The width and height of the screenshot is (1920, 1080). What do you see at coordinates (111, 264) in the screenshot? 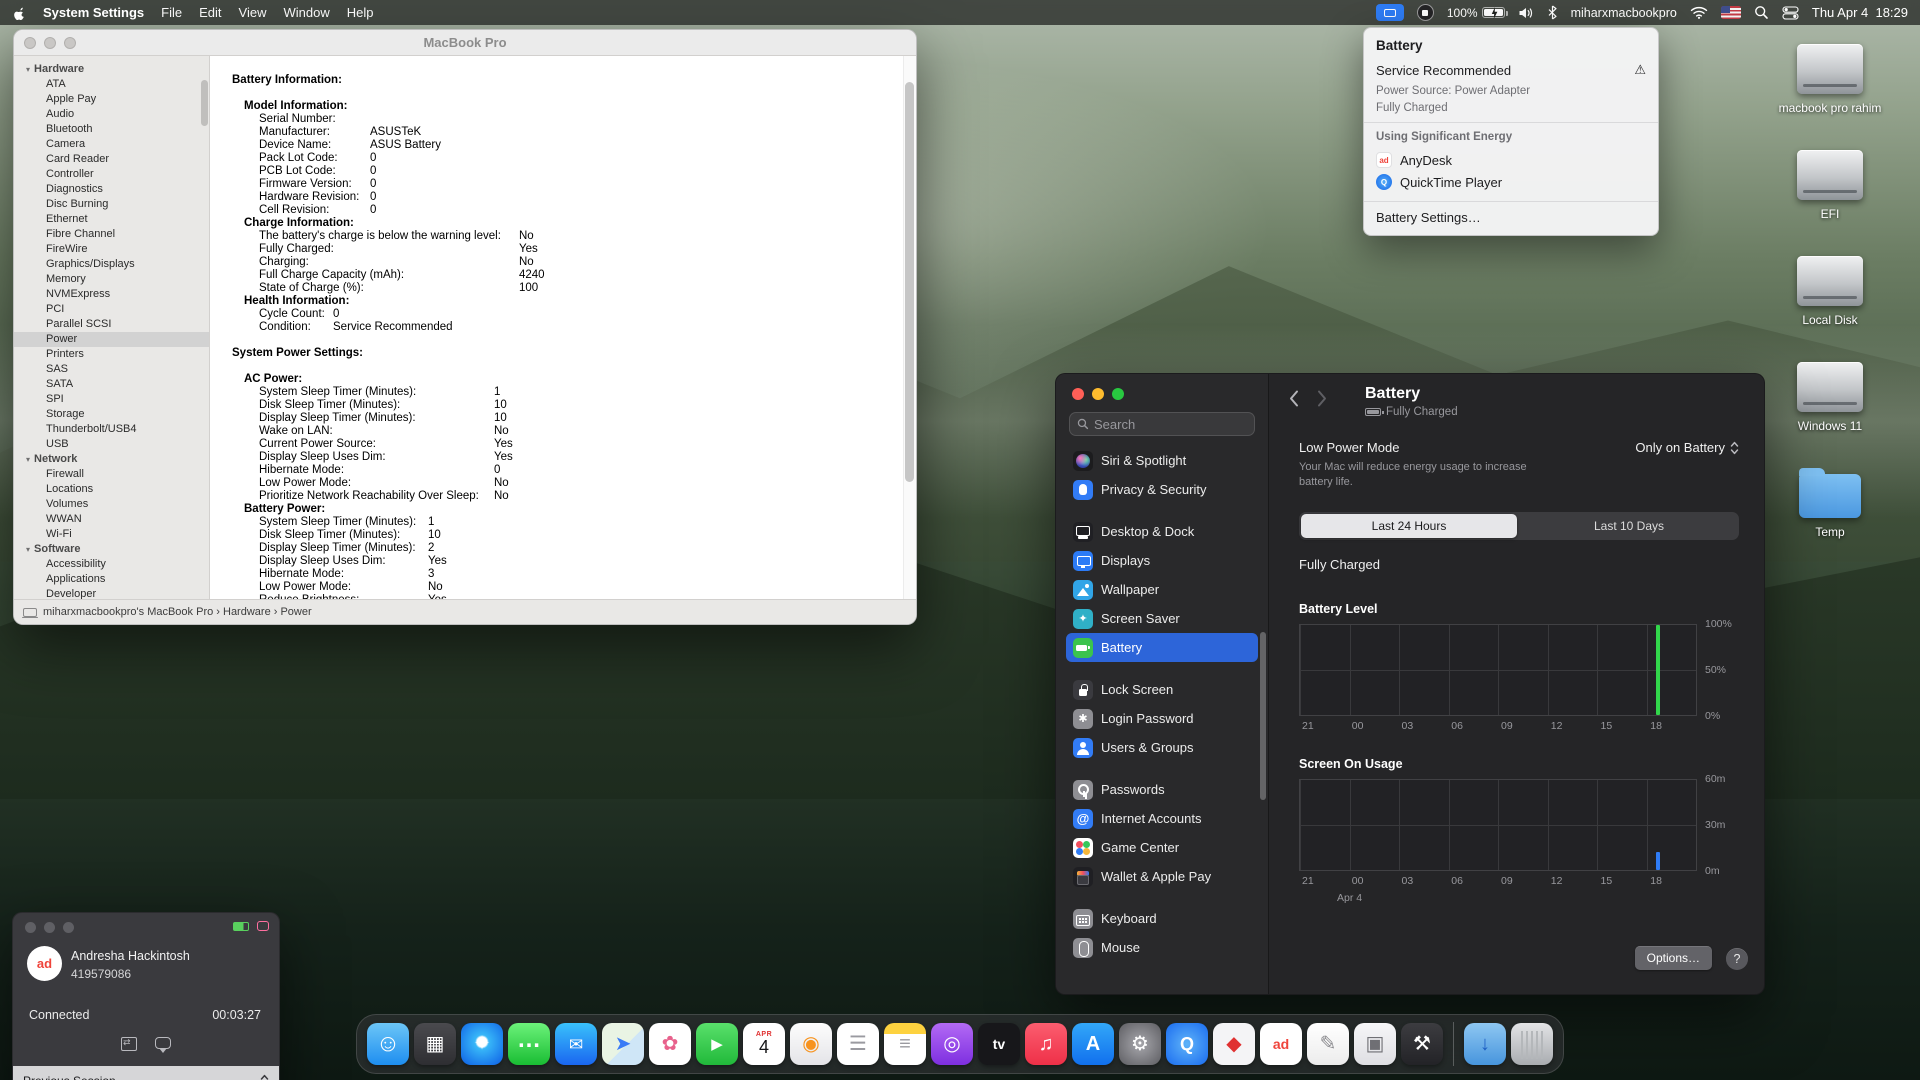
I see `sysinfo-item-graphics-displays: Graphics/Displays` at bounding box center [111, 264].